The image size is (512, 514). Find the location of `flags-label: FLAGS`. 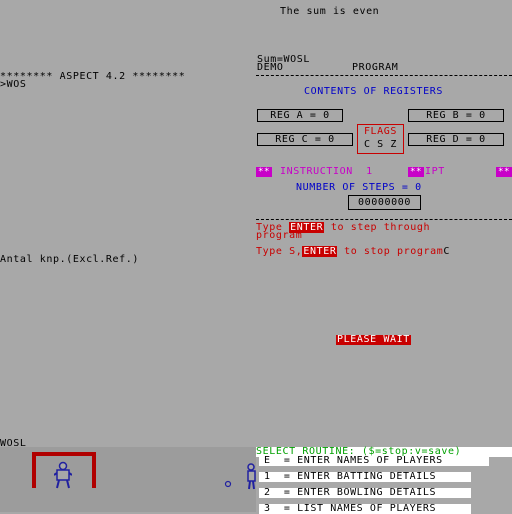

flags-label: FLAGS is located at coordinates (380, 131).